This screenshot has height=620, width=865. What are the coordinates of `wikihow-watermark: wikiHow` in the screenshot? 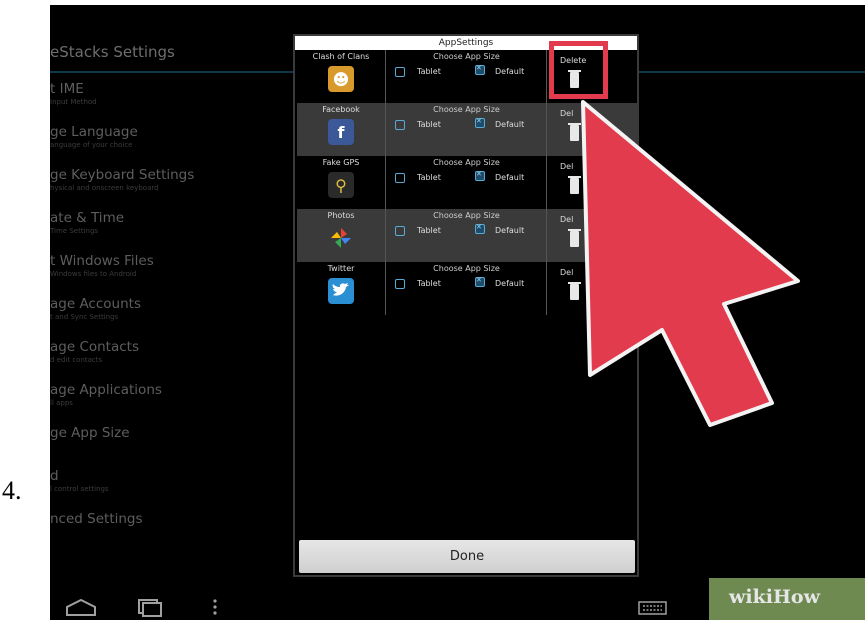 It's located at (787, 599).